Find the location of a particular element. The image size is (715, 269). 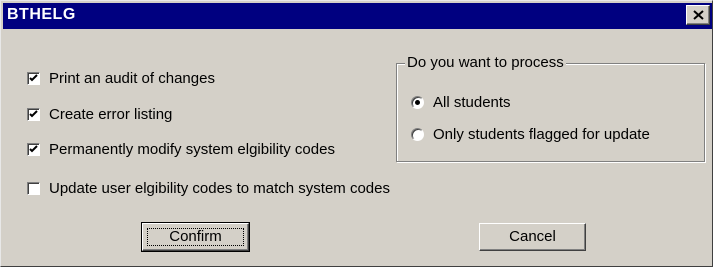

cancel-button-label: Cancel is located at coordinates (532, 236).